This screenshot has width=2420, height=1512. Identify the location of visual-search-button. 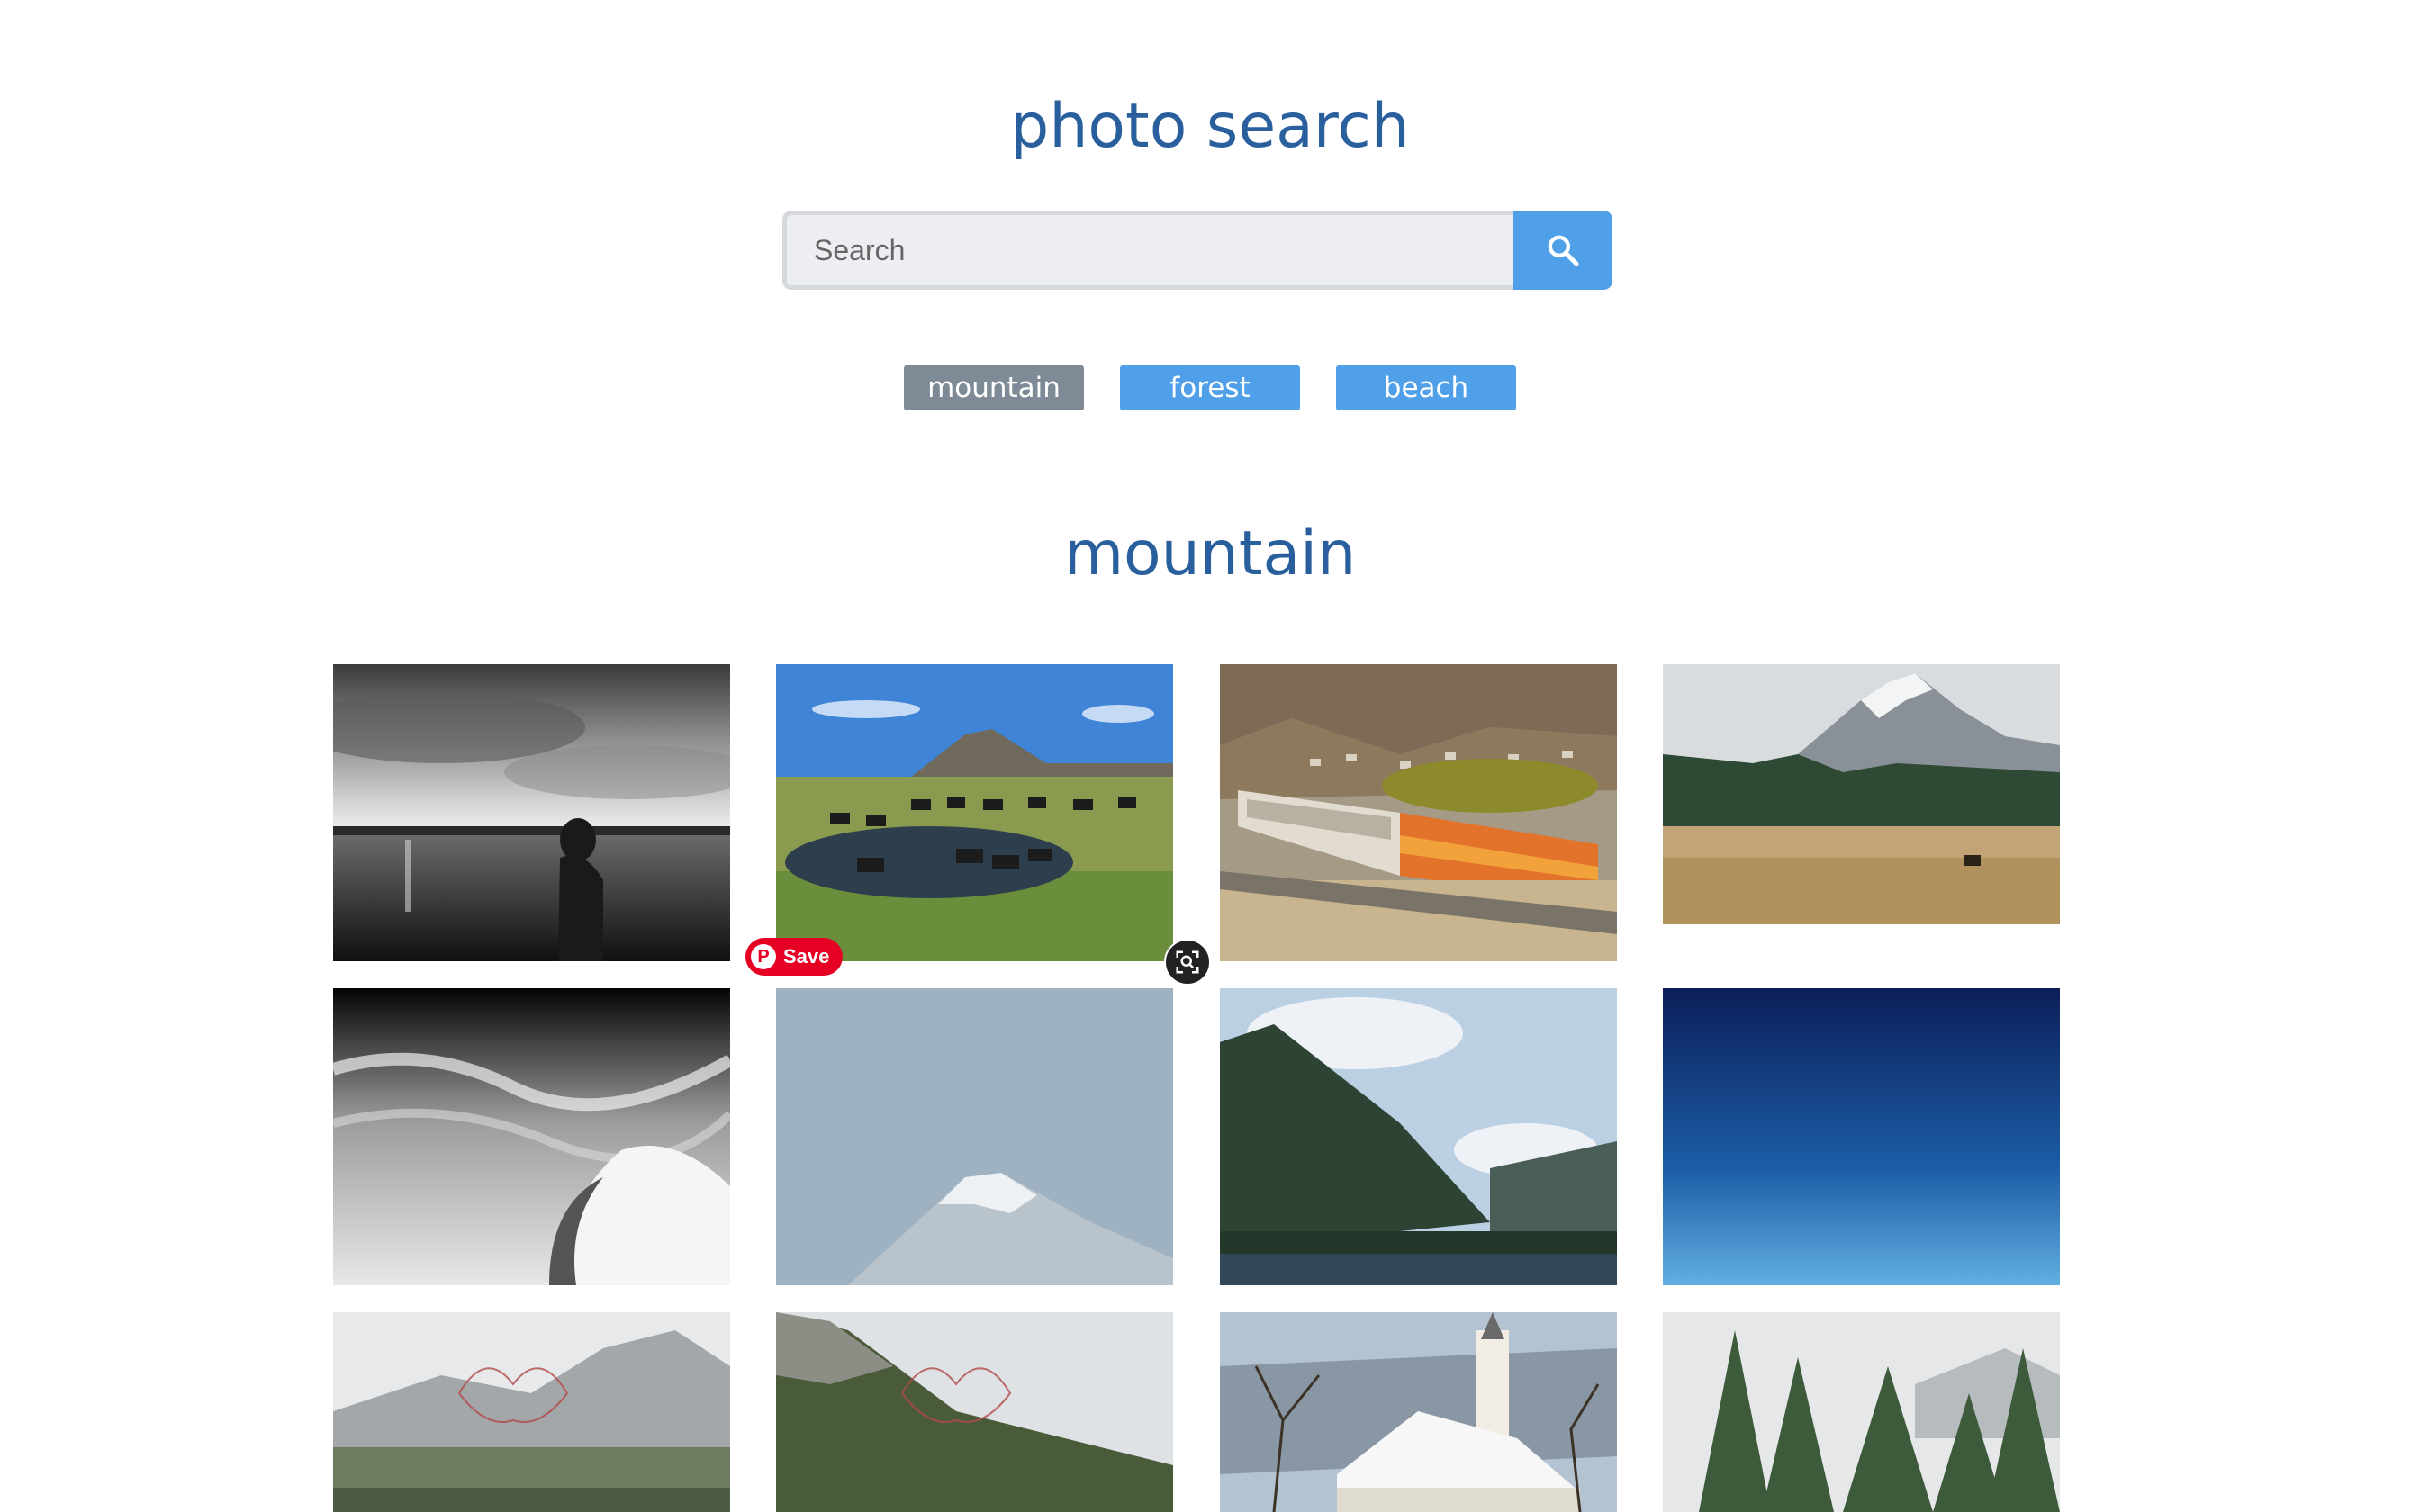
(1187, 963).